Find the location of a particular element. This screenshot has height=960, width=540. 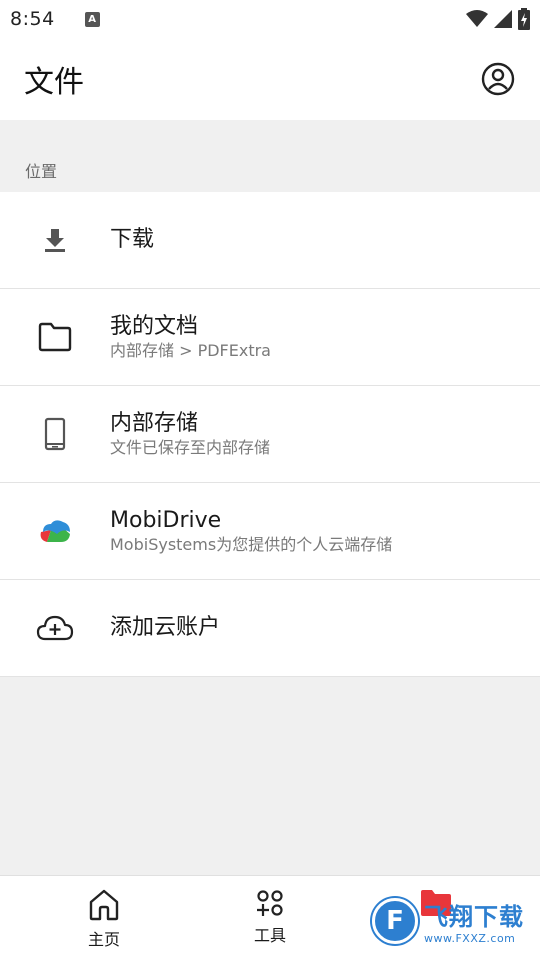

status-icons is located at coordinates (498, 19).